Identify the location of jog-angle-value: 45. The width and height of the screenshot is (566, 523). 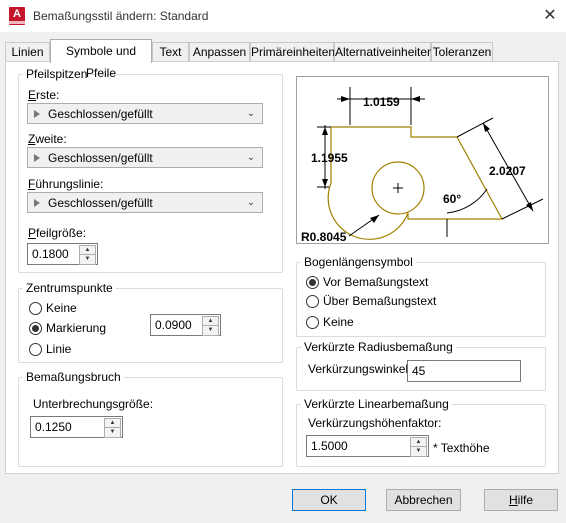
(419, 371).